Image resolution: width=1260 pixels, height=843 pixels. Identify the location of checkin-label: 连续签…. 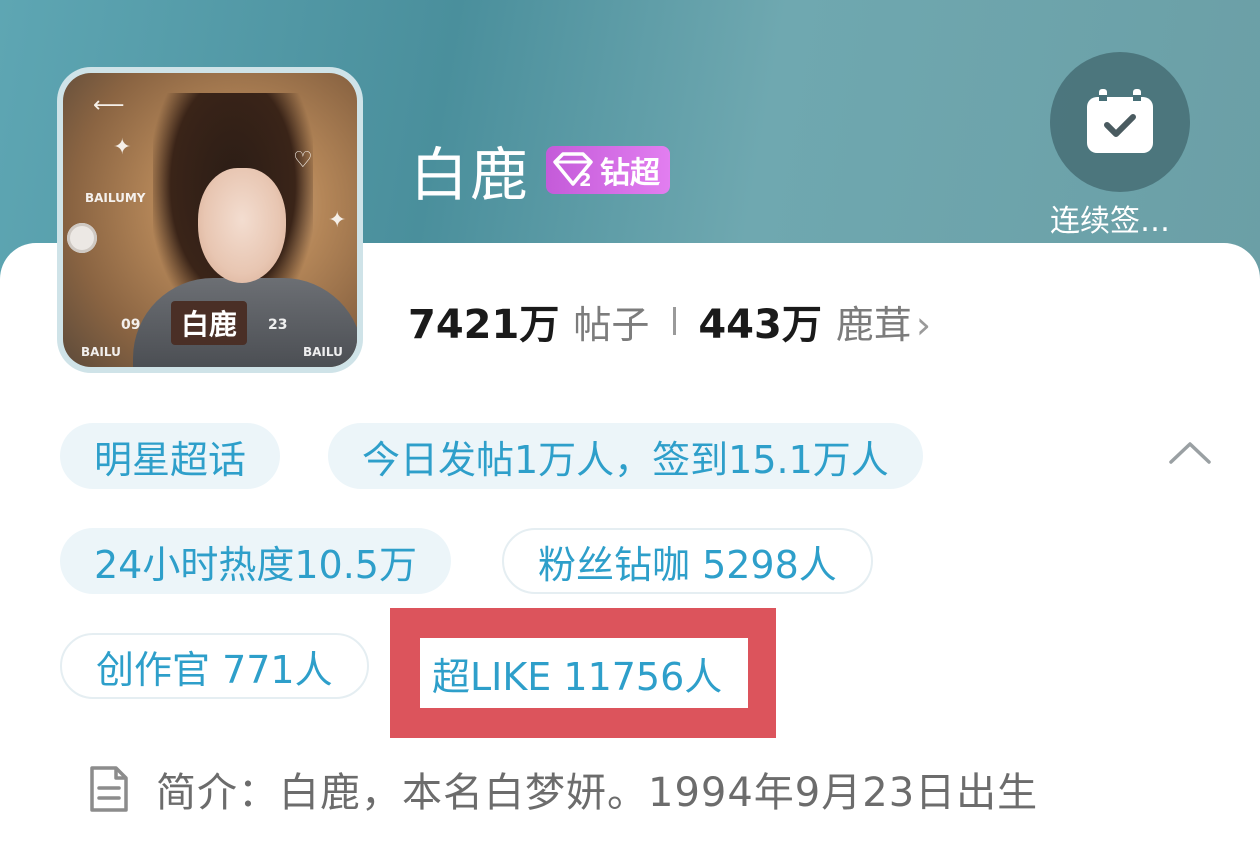
(1110, 218).